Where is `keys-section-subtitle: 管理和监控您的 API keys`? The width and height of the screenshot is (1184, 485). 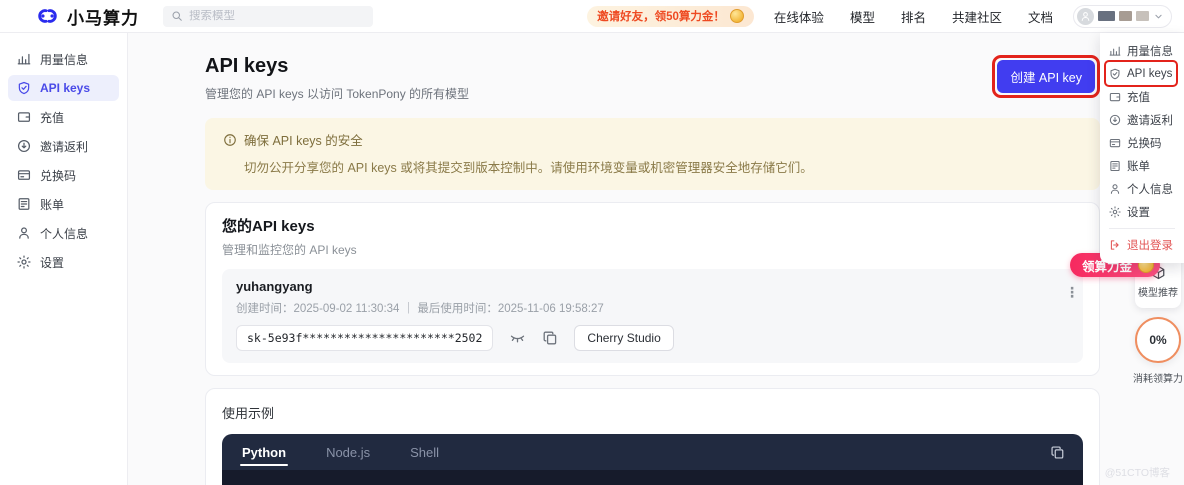
keys-section-subtitle: 管理和监控您的 API keys is located at coordinates (289, 250).